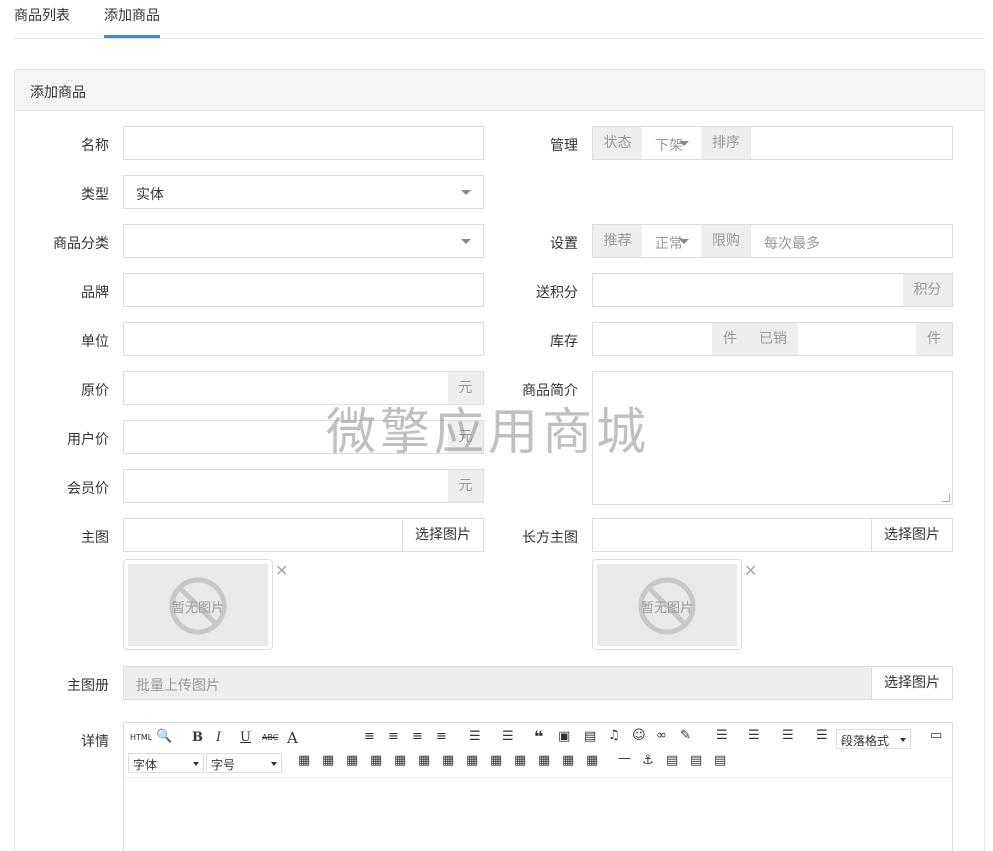 This screenshot has width=993, height=851. Describe the element at coordinates (95, 342) in the screenshot. I see `unit-label: 单位` at that location.